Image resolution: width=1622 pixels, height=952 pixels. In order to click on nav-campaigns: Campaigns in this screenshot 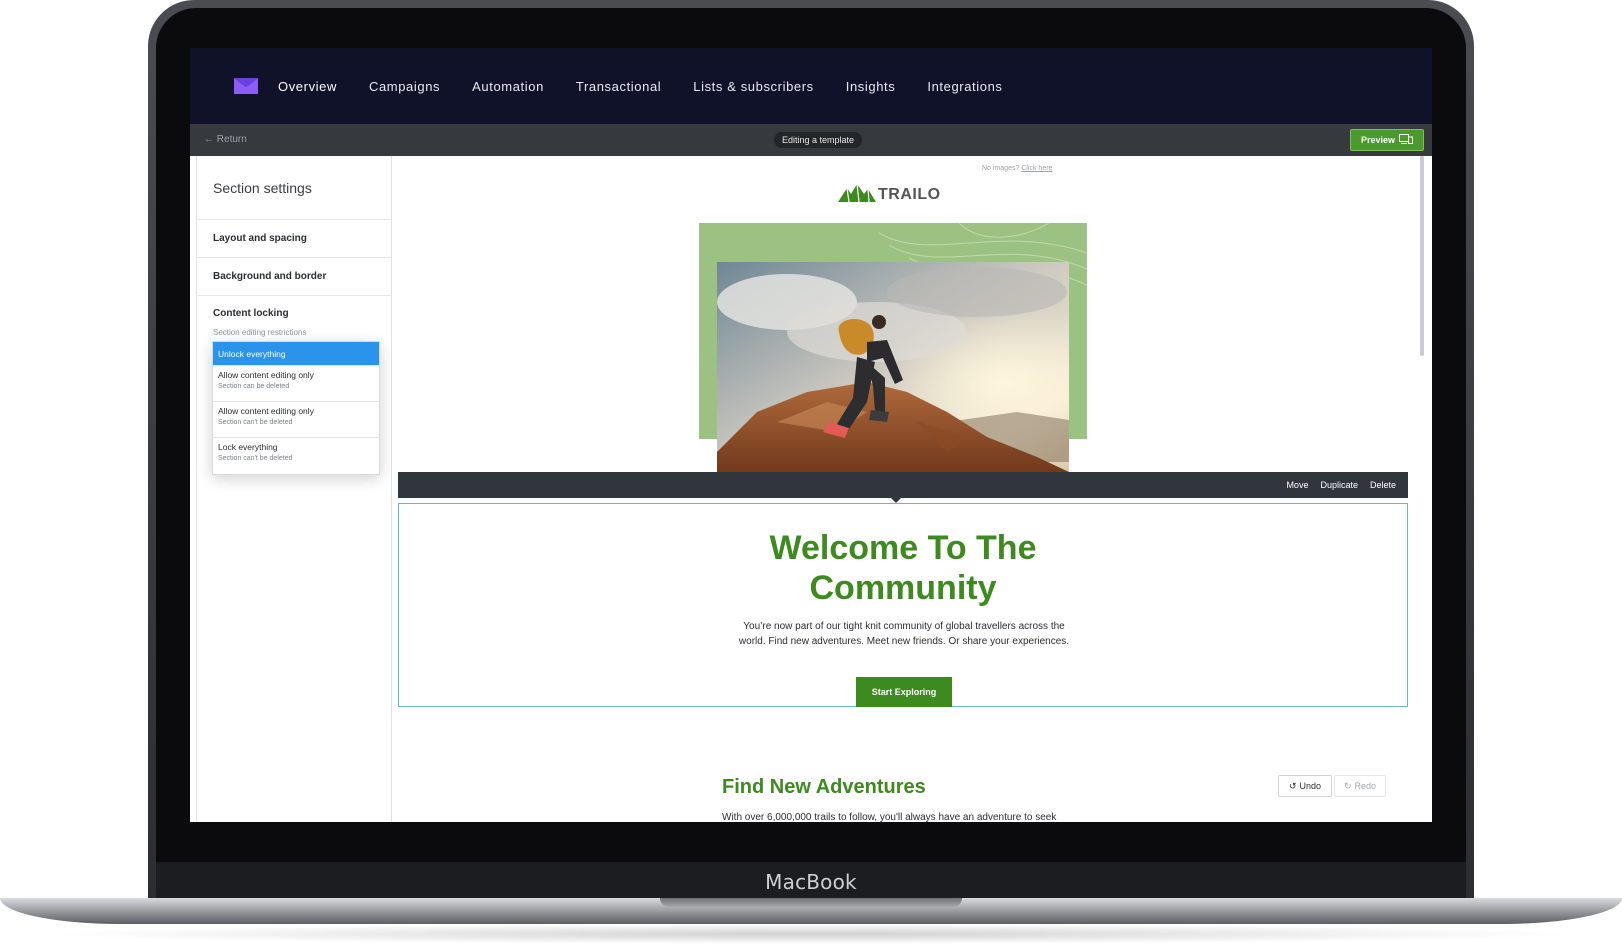, I will do `click(404, 86)`.